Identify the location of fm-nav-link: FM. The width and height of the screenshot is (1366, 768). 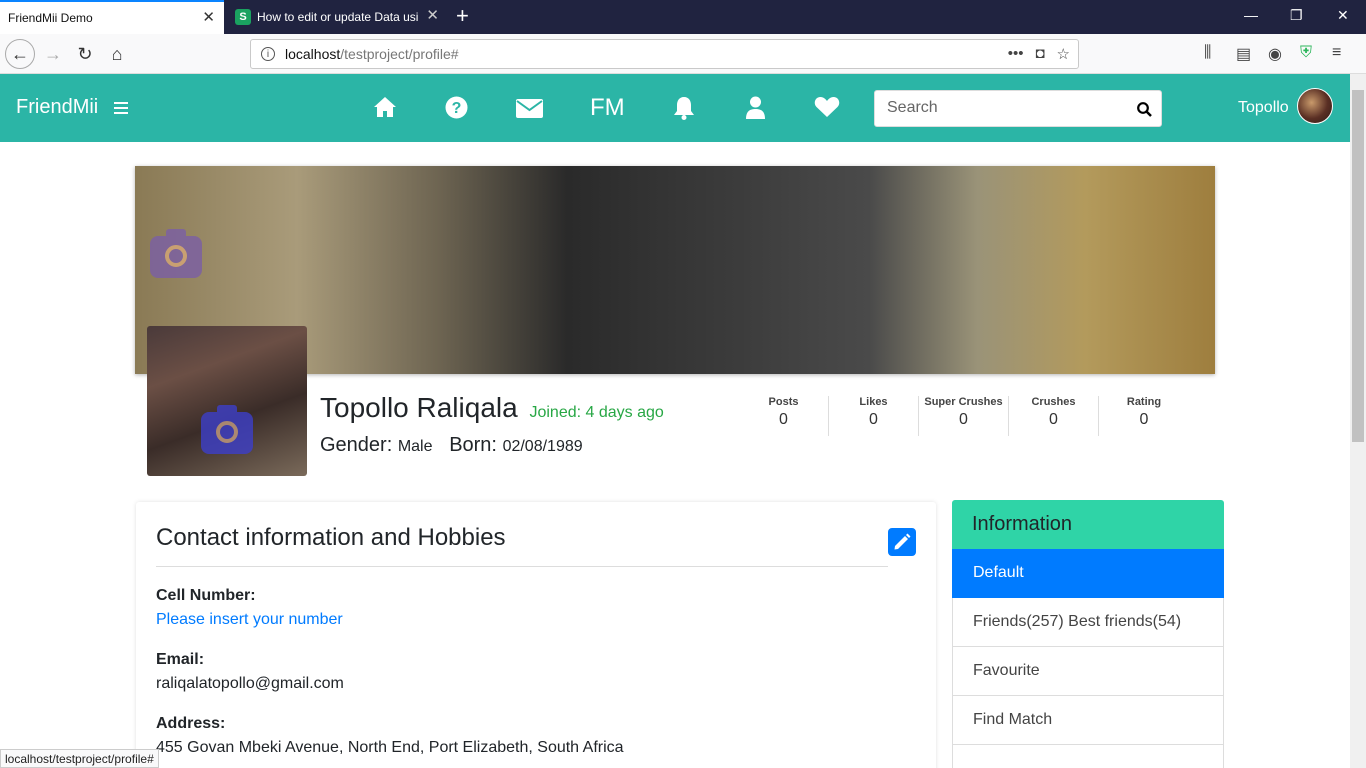
(607, 108).